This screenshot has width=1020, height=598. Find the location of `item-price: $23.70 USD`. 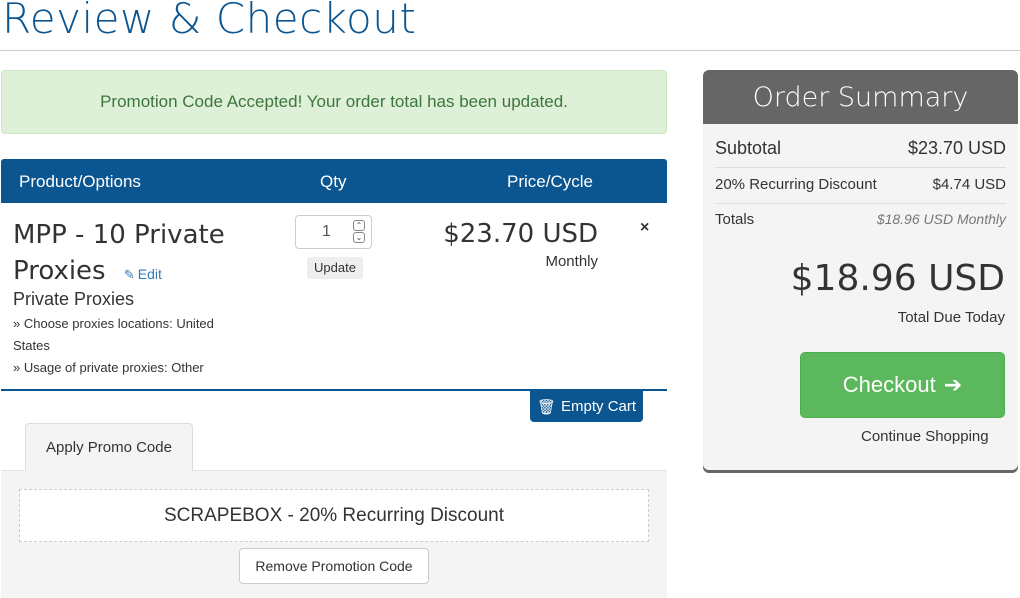

item-price: $23.70 USD is located at coordinates (520, 234).